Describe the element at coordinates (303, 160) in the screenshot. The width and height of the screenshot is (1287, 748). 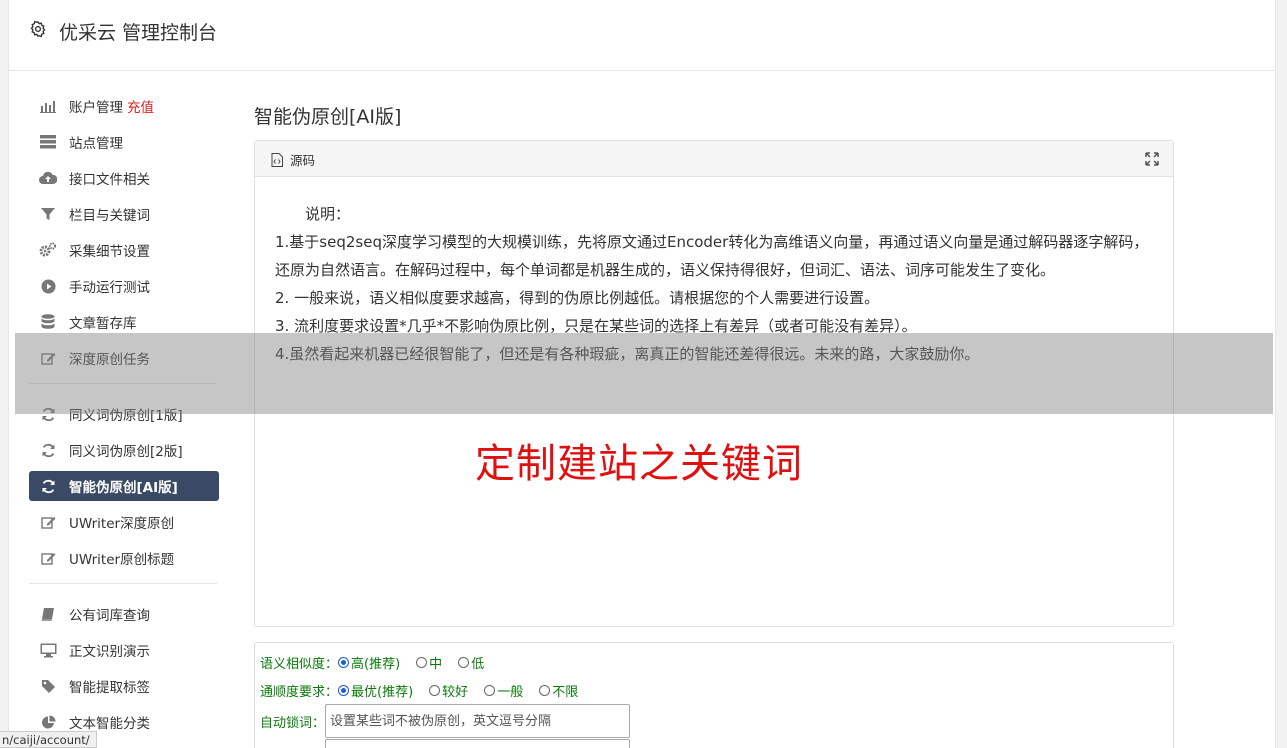
I see `source-button-label: 源码` at that location.